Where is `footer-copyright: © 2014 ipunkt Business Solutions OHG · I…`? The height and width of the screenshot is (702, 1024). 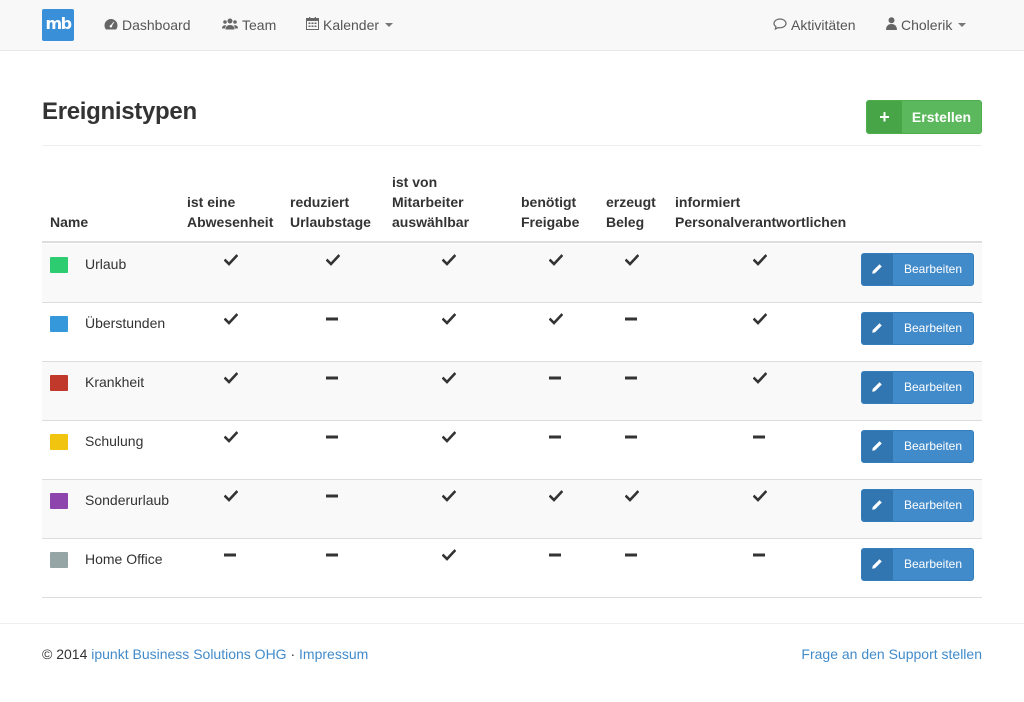
footer-copyright: © 2014 ipunkt Business Solutions OHG · I… is located at coordinates (205, 654).